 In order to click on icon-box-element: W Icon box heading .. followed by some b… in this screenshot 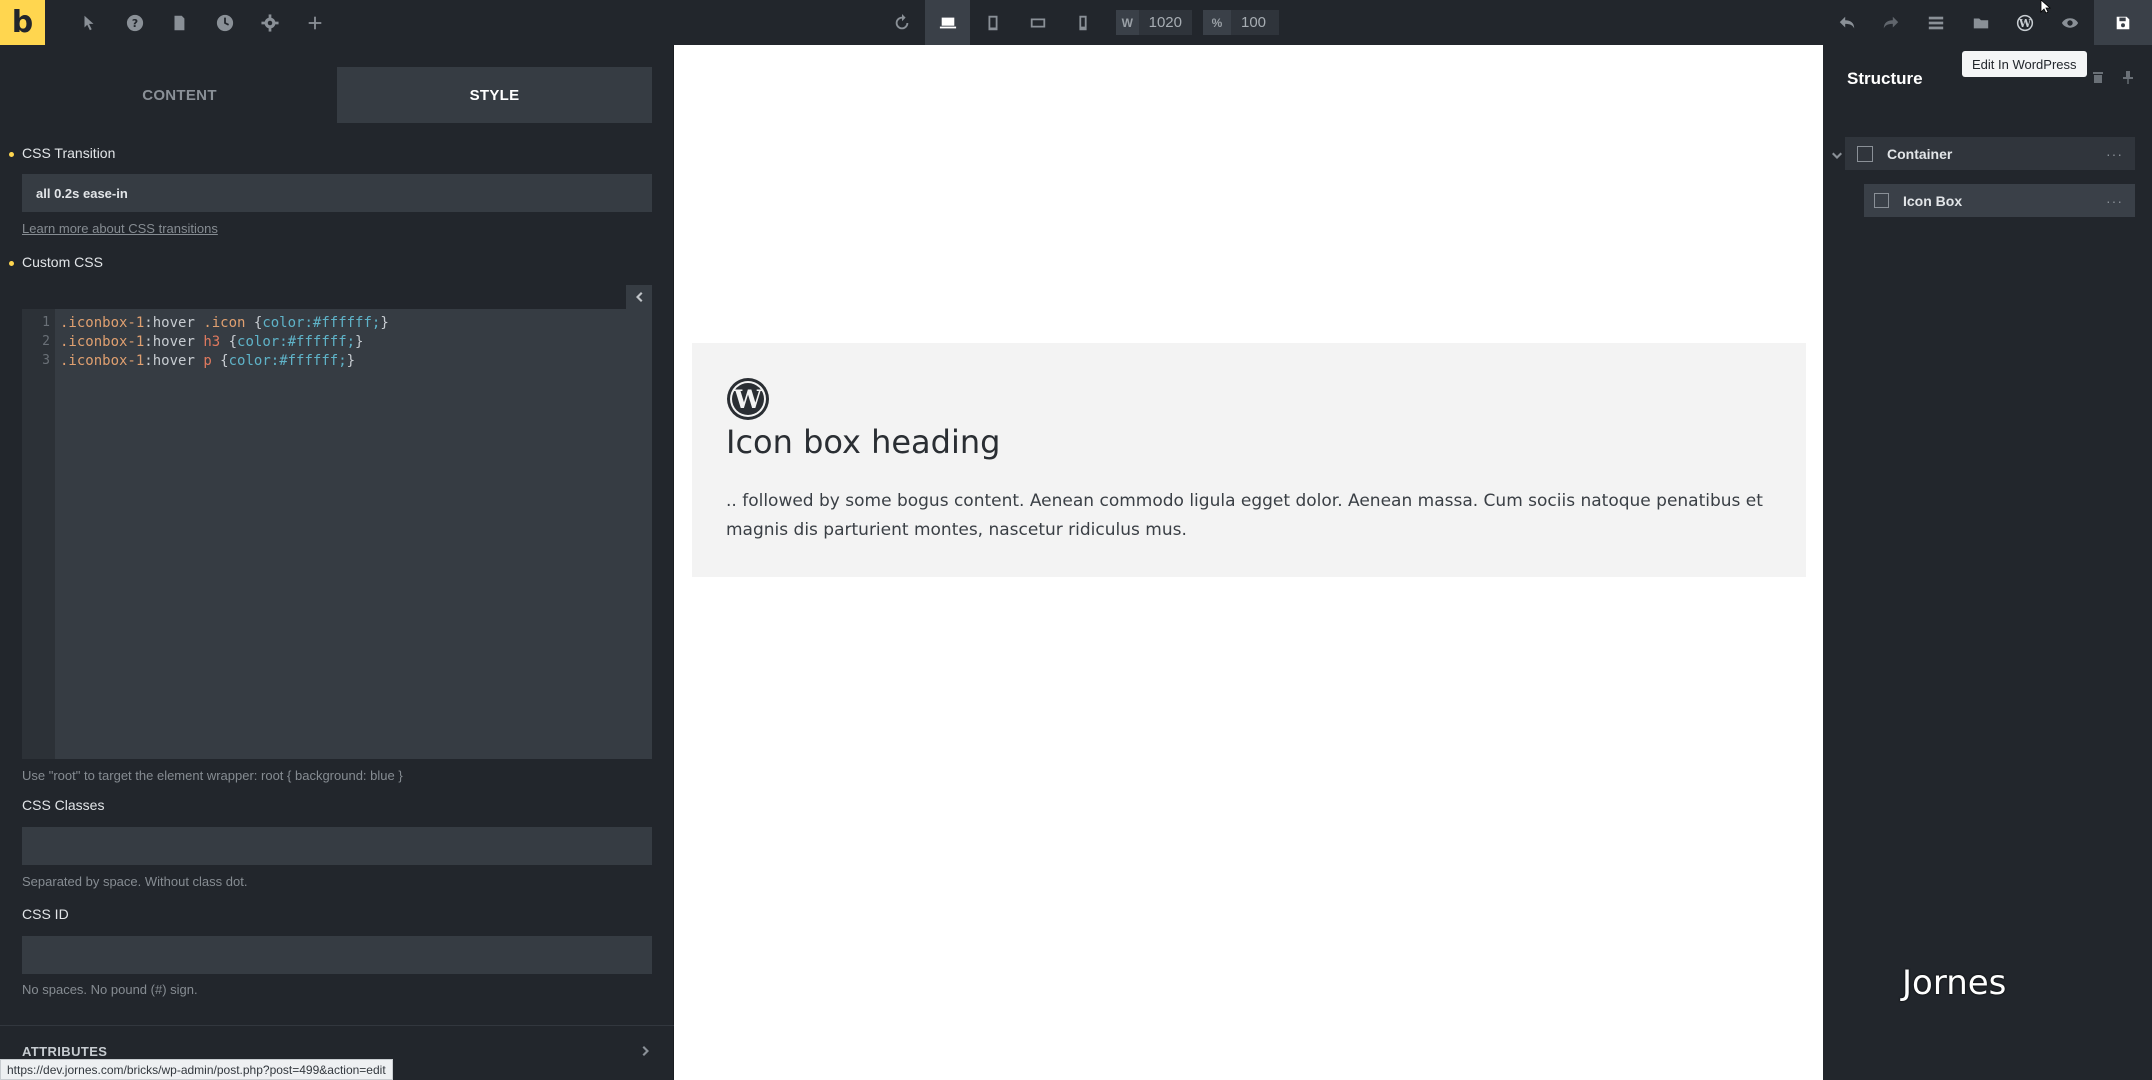, I will do `click(1249, 460)`.